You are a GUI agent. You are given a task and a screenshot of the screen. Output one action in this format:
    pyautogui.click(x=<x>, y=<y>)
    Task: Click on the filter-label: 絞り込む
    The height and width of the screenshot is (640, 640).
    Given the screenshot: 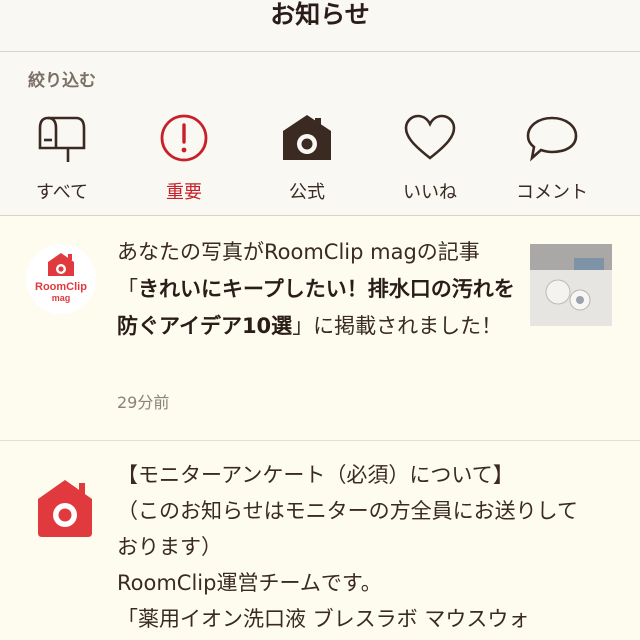 What is the action you would take?
    pyautogui.click(x=62, y=81)
    